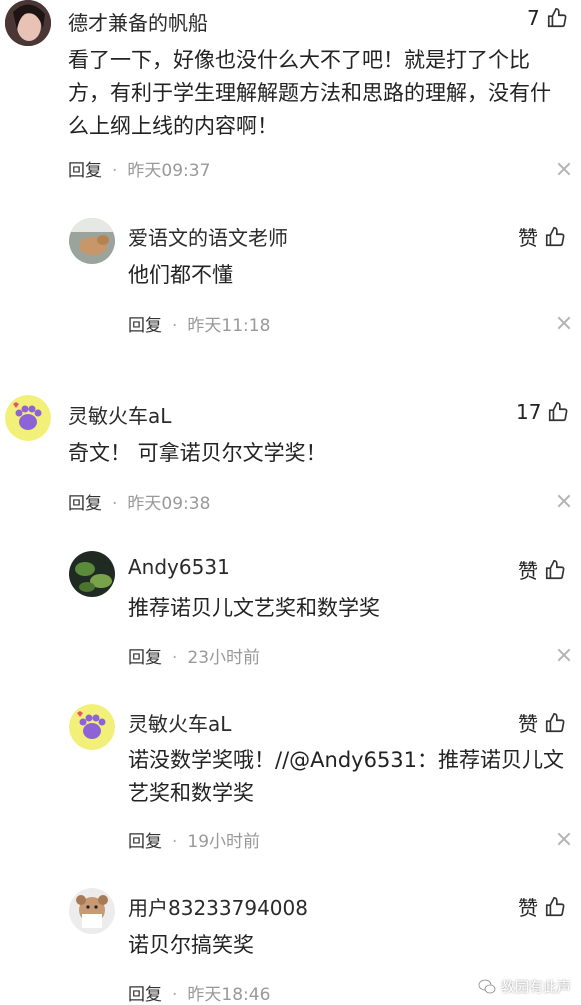 The image size is (581, 1005). I want to click on comment-text: 奇文！ 可拿诺贝尔文学奖！, so click(197, 453).